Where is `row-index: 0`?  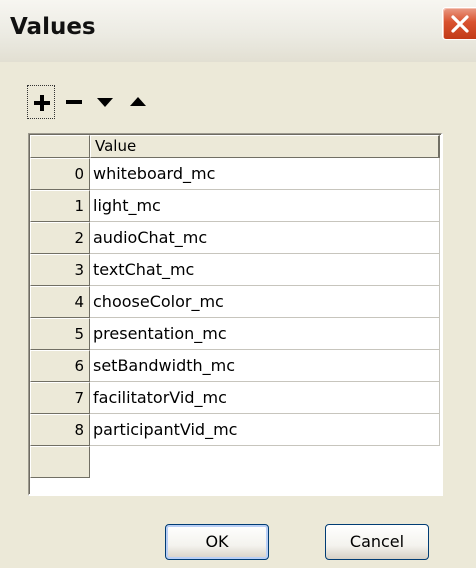
row-index: 0 is located at coordinates (60, 174).